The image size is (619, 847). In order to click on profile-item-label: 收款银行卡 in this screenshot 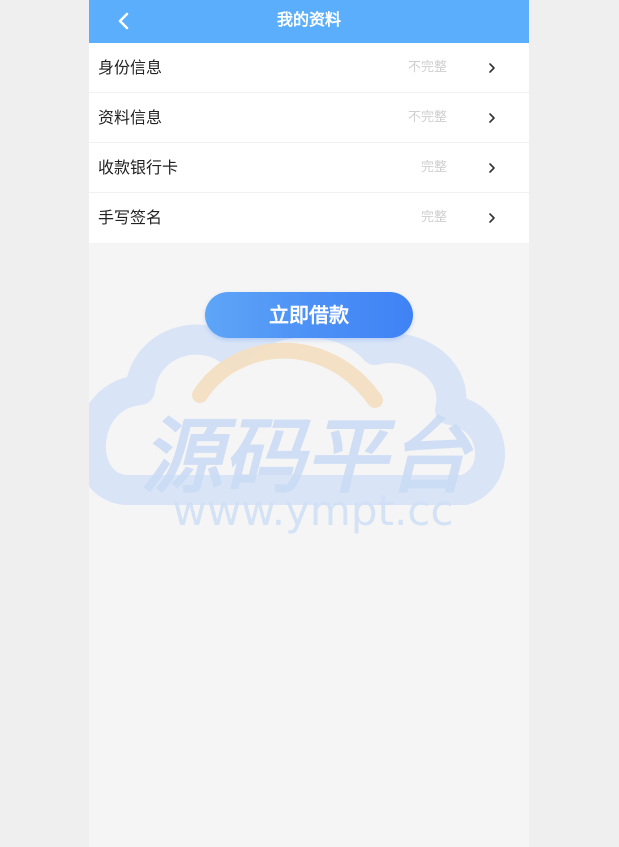, I will do `click(138, 167)`.